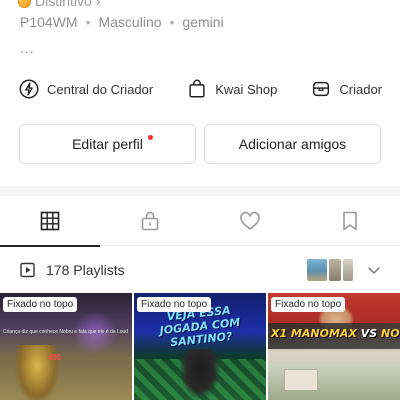  Describe the element at coordinates (246, 89) in the screenshot. I see `kwai-shop-label: Kwai Shop` at that location.